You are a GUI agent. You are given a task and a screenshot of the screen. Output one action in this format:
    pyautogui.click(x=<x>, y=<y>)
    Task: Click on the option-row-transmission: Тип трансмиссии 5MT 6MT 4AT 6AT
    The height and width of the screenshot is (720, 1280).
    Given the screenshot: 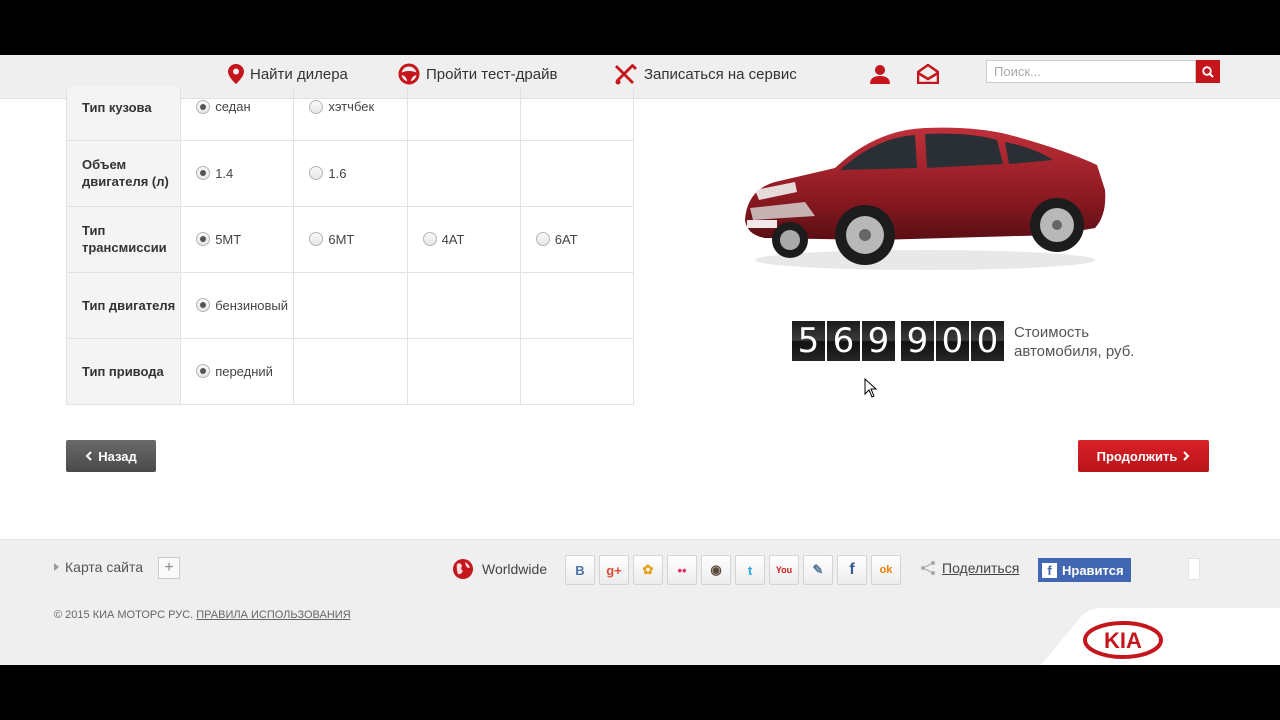 What is the action you would take?
    pyautogui.click(x=350, y=239)
    